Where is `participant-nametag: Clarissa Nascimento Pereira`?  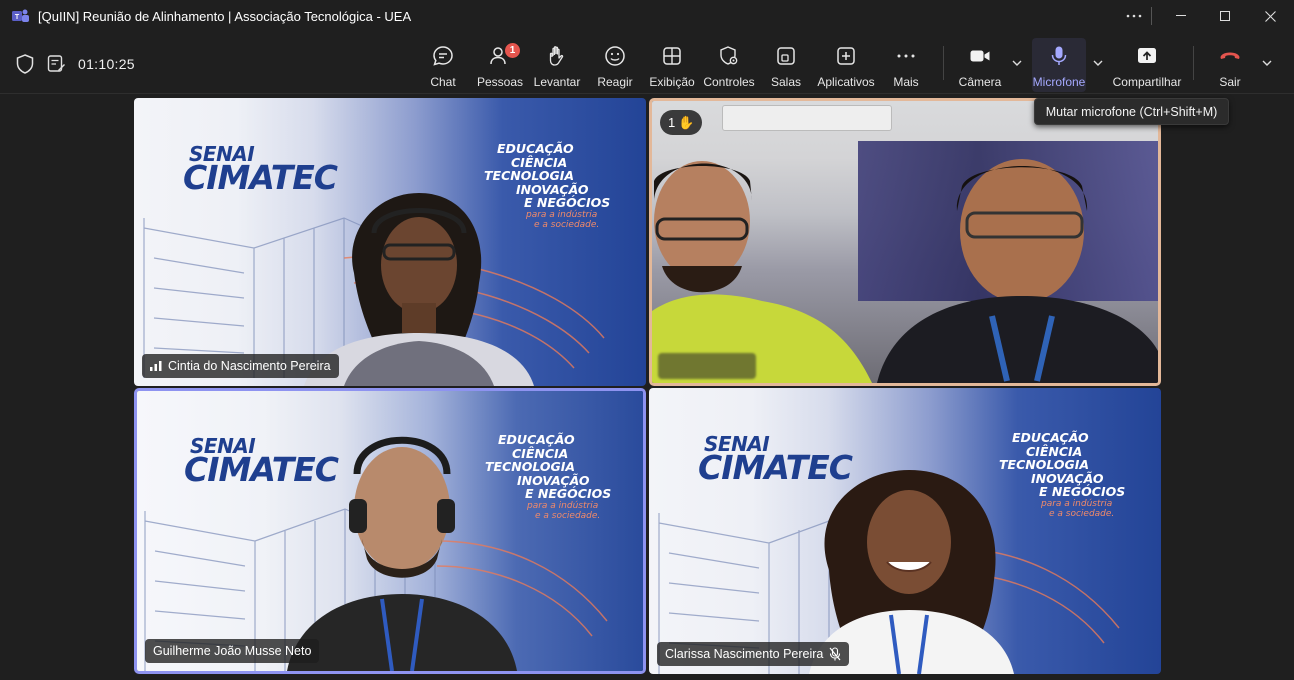
participant-nametag: Clarissa Nascimento Pereira is located at coordinates (753, 654).